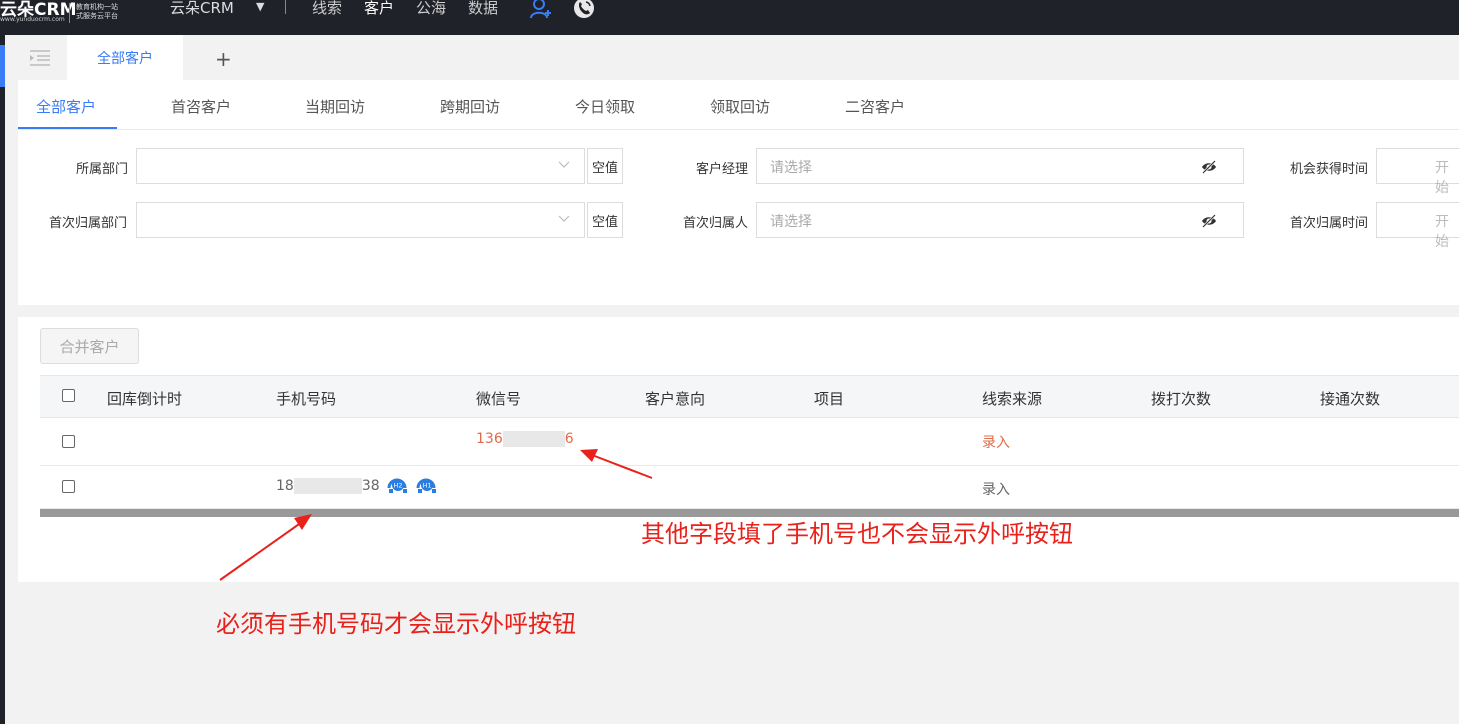 The image size is (1459, 724). Describe the element at coordinates (379, 9) in the screenshot. I see `nav-item-customers: 客户` at that location.